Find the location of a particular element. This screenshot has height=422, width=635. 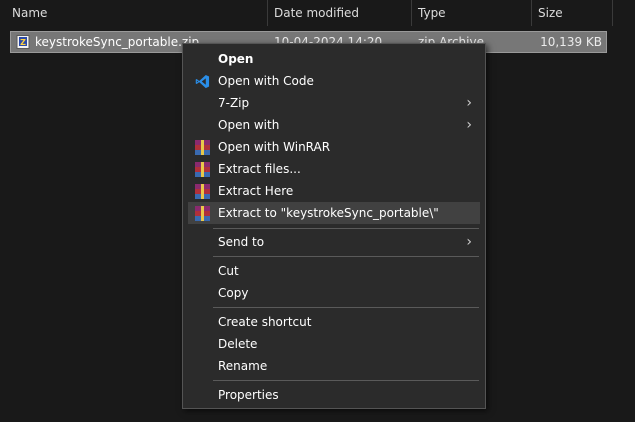

vscode-icon is located at coordinates (202, 81).